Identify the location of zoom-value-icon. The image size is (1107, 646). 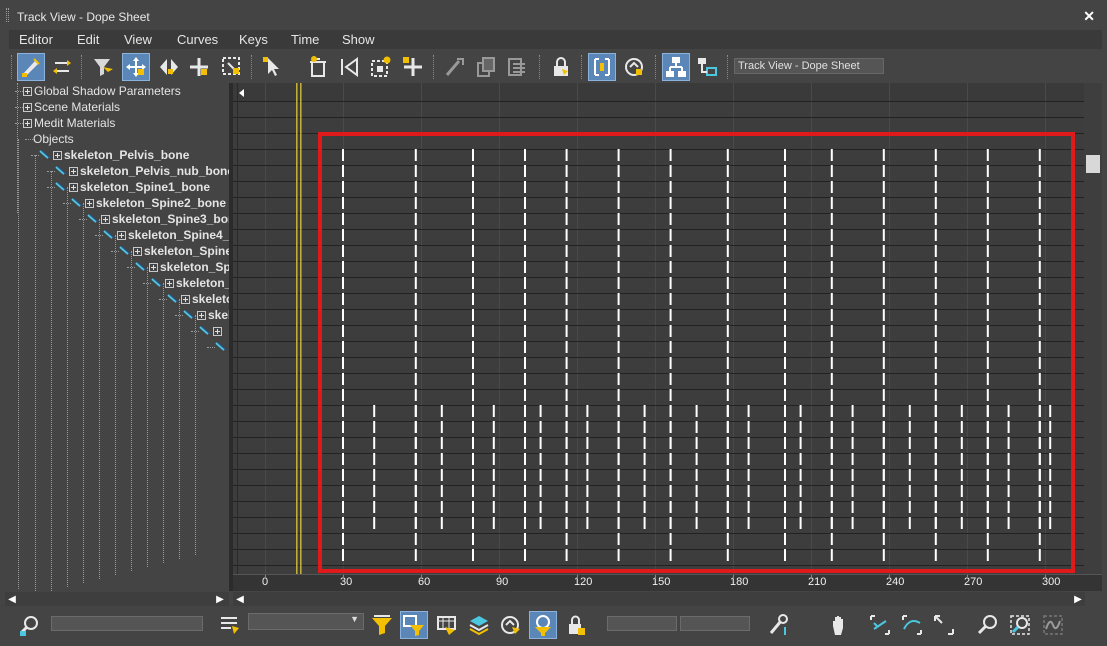
(912, 625).